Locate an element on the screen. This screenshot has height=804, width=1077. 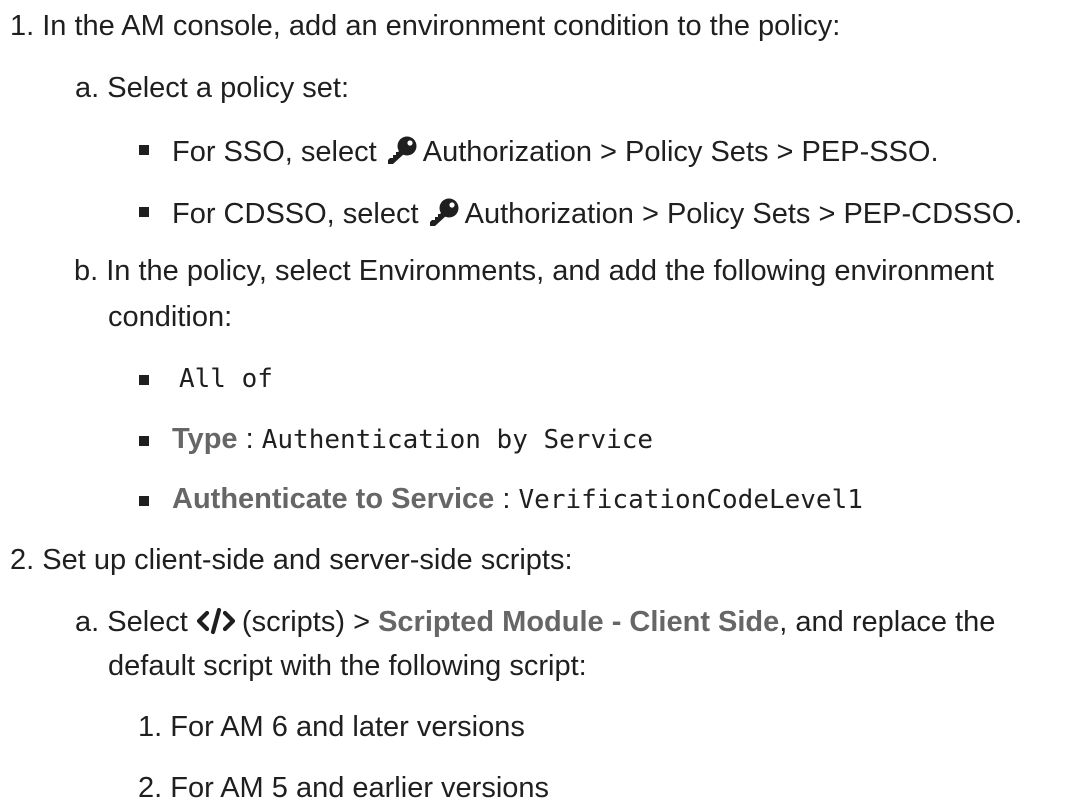
condition-type-label: Type is located at coordinates (205, 439).